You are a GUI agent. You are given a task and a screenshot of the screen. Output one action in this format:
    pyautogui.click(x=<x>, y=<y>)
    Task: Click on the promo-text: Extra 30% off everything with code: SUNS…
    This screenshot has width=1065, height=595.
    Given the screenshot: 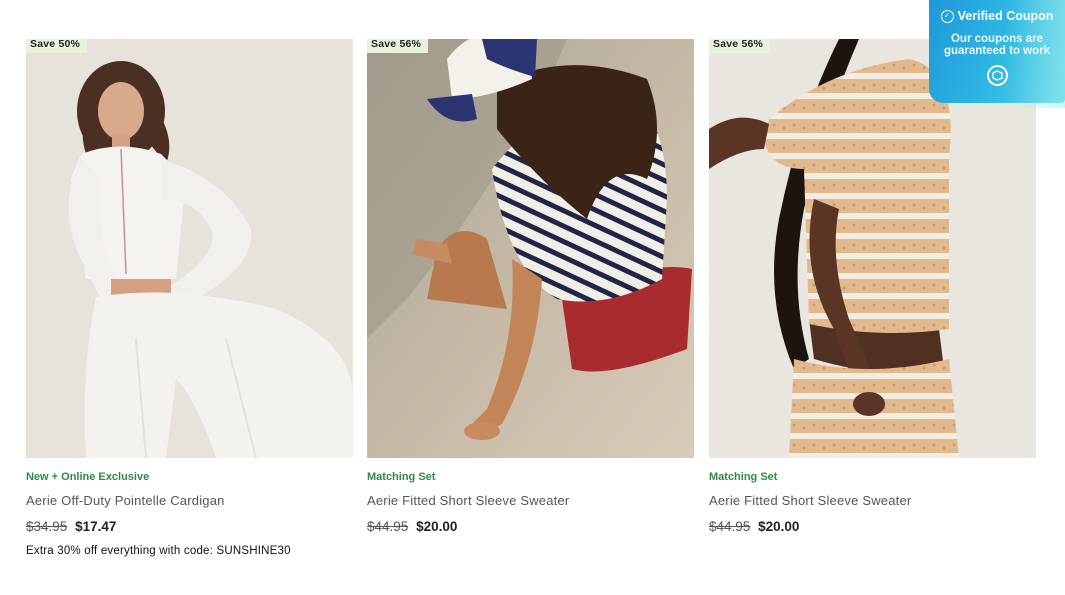 What is the action you would take?
    pyautogui.click(x=158, y=551)
    